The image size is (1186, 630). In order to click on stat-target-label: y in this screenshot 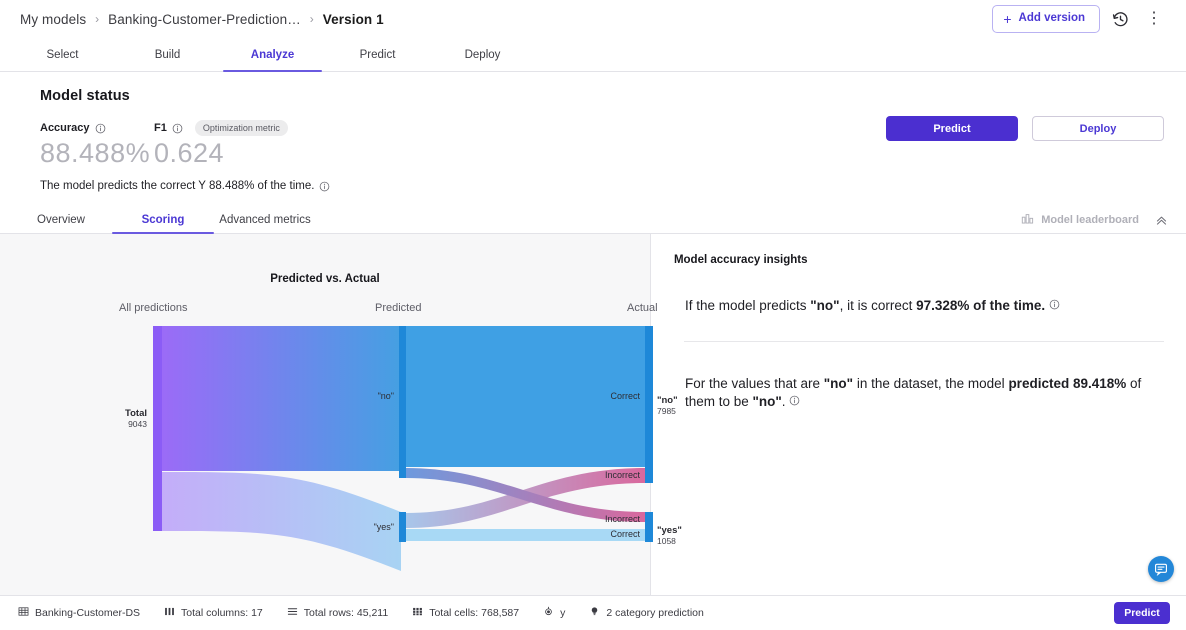, I will do `click(563, 613)`.